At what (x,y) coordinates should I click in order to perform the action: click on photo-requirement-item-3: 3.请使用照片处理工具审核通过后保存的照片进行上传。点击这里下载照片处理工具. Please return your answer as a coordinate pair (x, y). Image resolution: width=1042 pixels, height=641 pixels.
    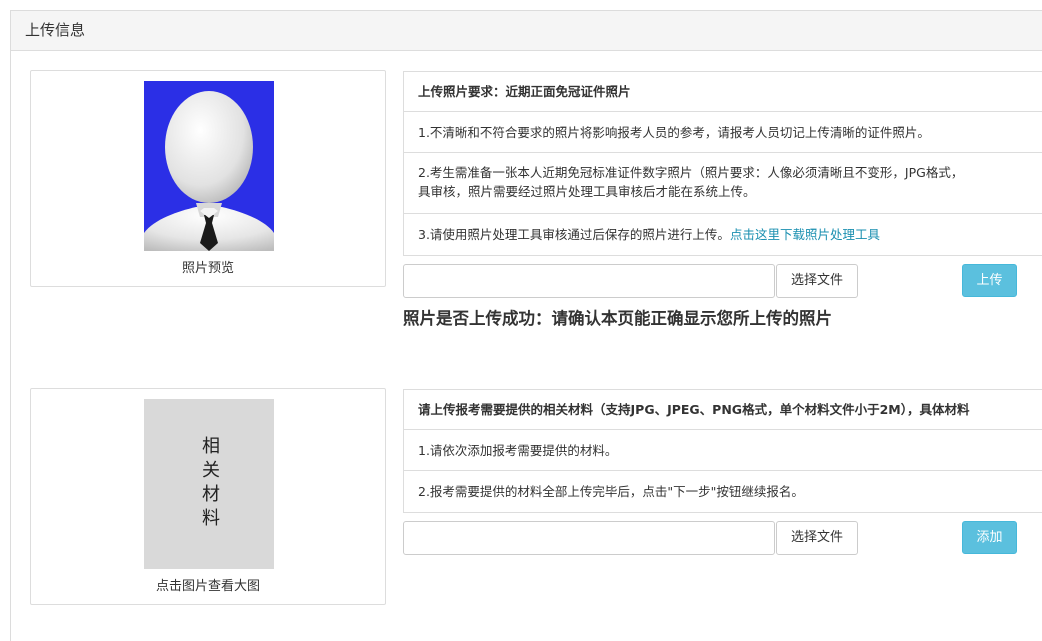
    Looking at the image, I should click on (723, 234).